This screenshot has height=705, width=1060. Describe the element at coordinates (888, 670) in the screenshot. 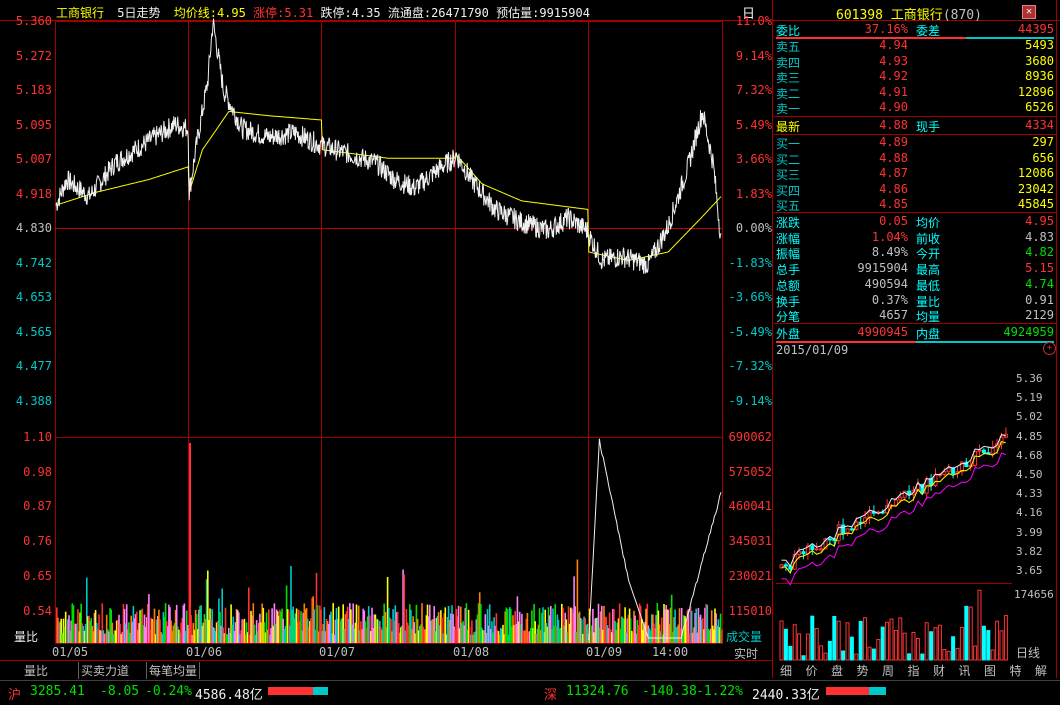

I see `side-tab: 周` at that location.